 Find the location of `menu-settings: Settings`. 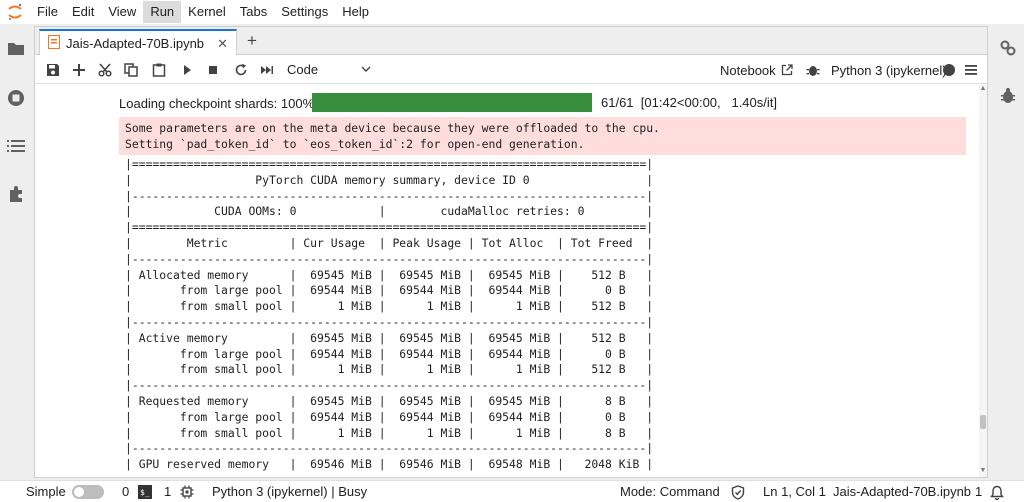

menu-settings: Settings is located at coordinates (304, 12).